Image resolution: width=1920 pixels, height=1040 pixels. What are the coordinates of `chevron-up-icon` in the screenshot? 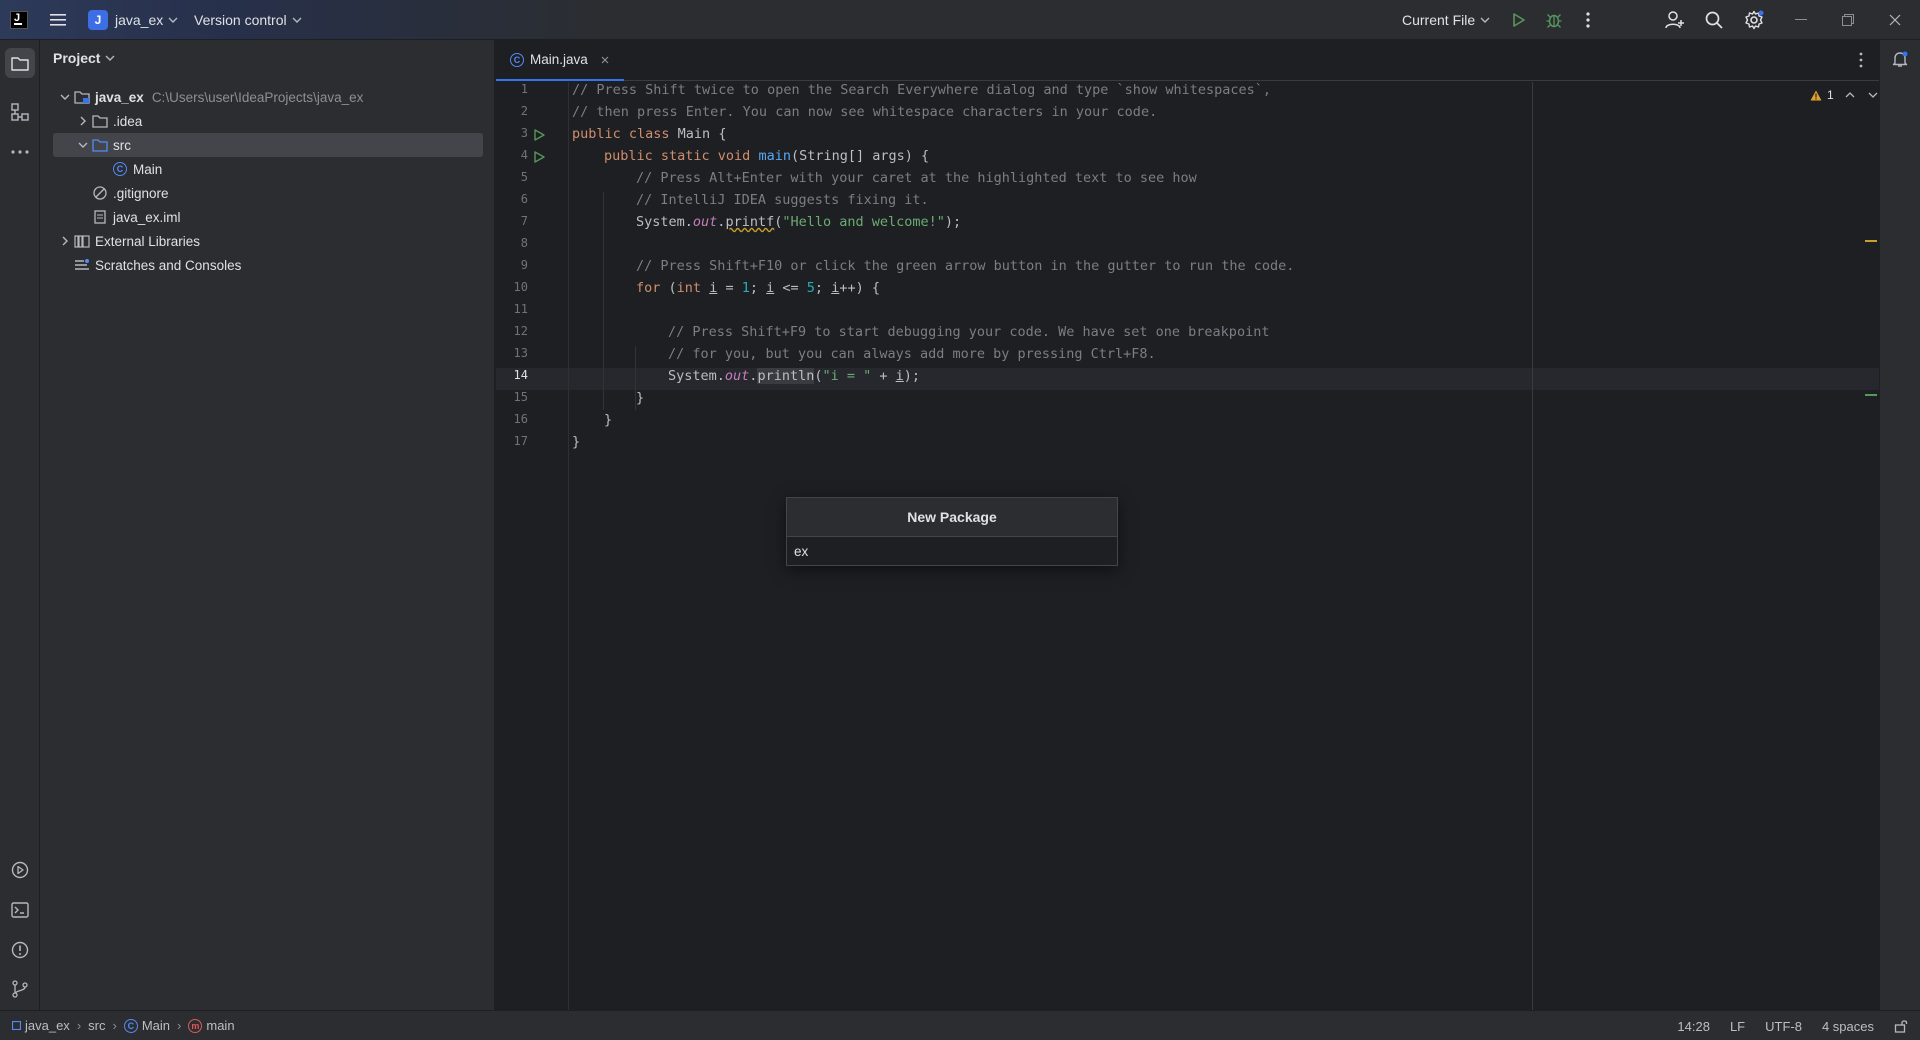 It's located at (1850, 95).